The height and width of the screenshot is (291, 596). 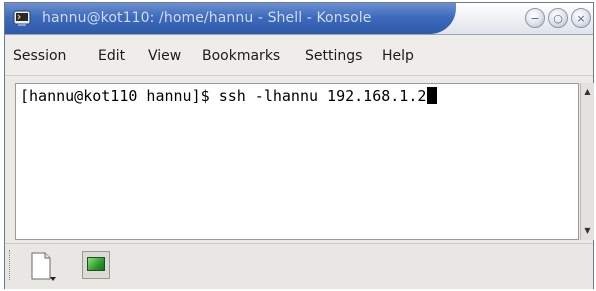 What do you see at coordinates (11, 265) in the screenshot?
I see `toolbar-grip` at bounding box center [11, 265].